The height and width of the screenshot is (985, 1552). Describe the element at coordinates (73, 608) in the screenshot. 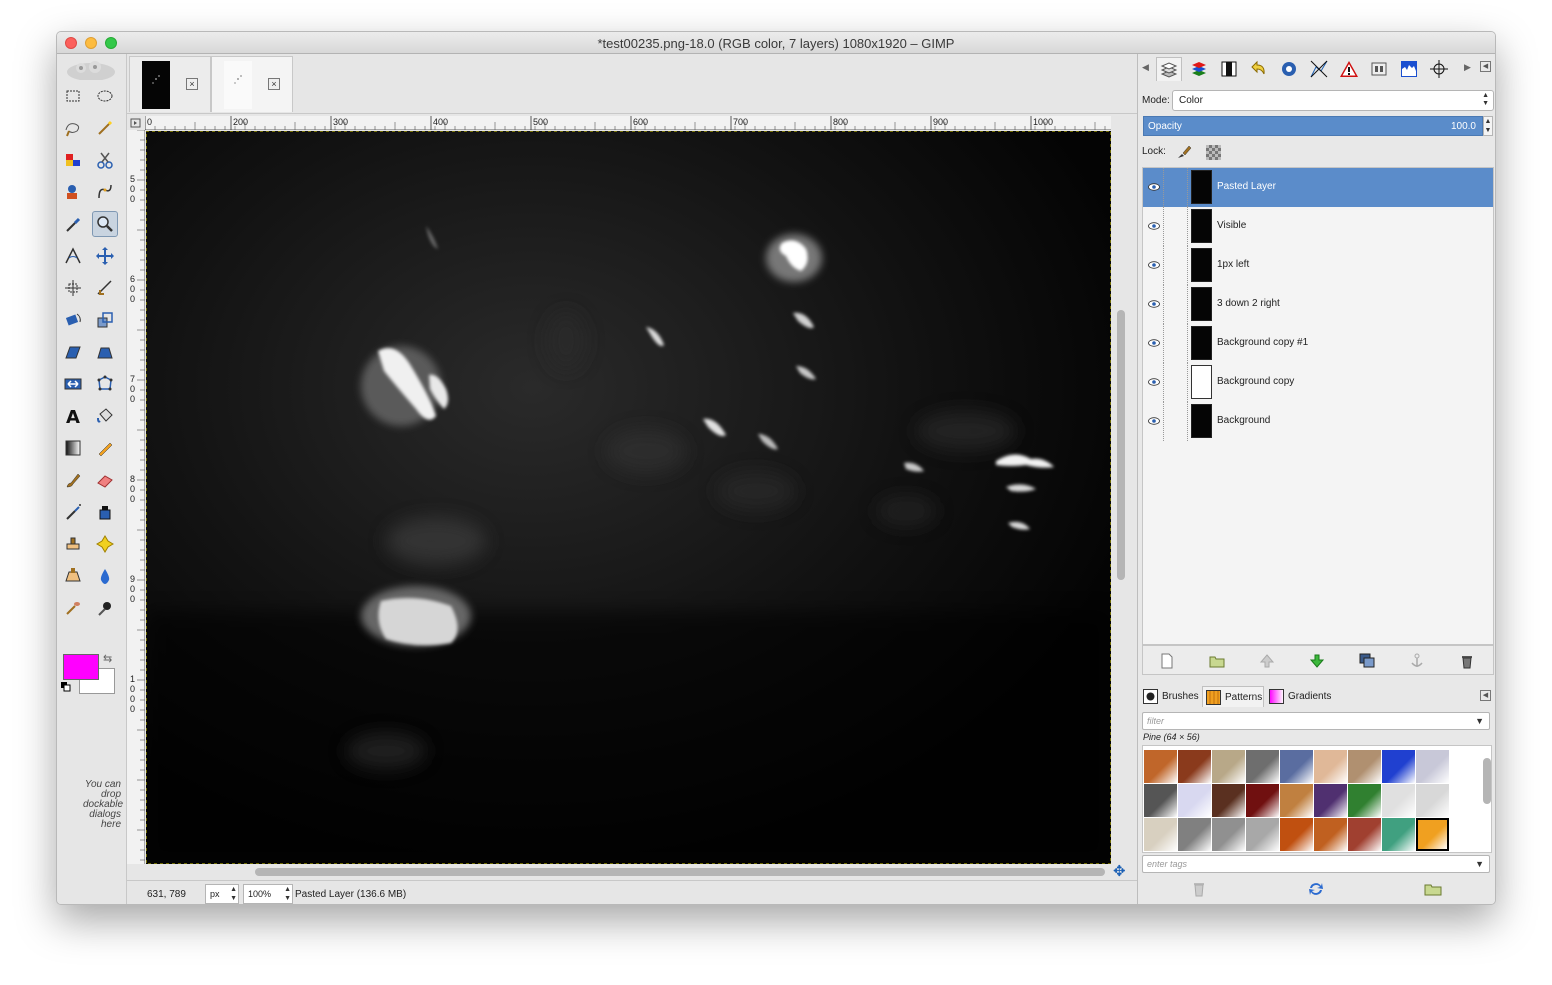

I see `smudge-tool` at that location.